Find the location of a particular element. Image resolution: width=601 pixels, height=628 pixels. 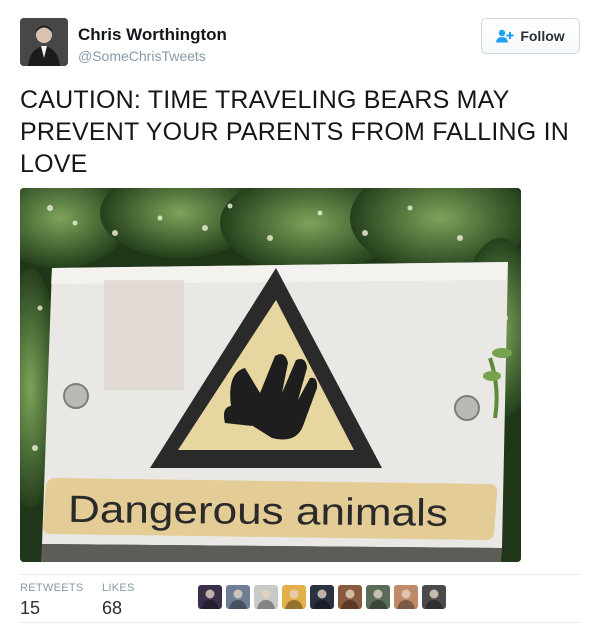

stats-bottom-divider is located at coordinates (300, 622).